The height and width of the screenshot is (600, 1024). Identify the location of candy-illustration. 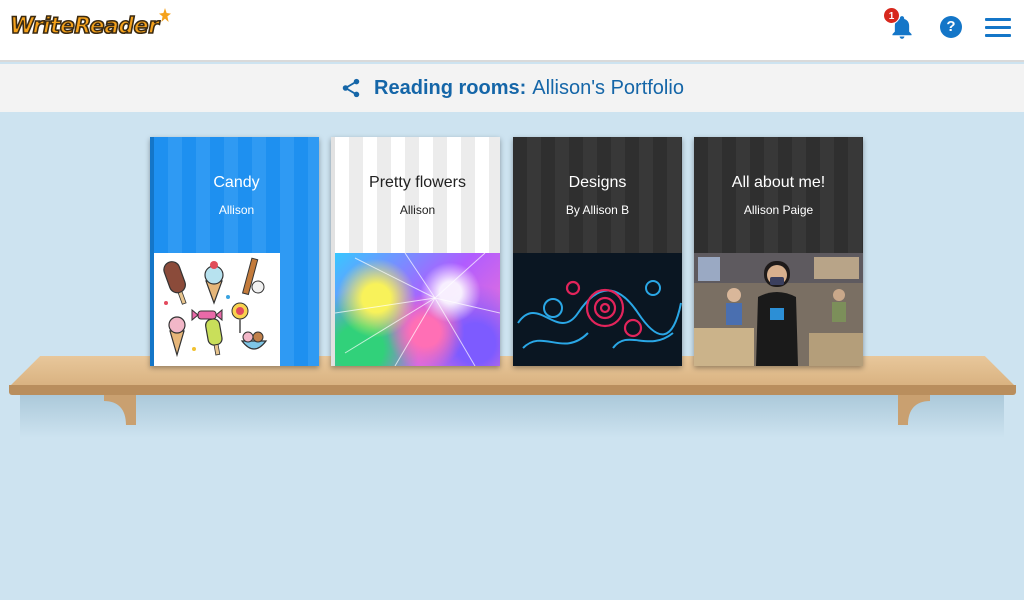
(217, 309).